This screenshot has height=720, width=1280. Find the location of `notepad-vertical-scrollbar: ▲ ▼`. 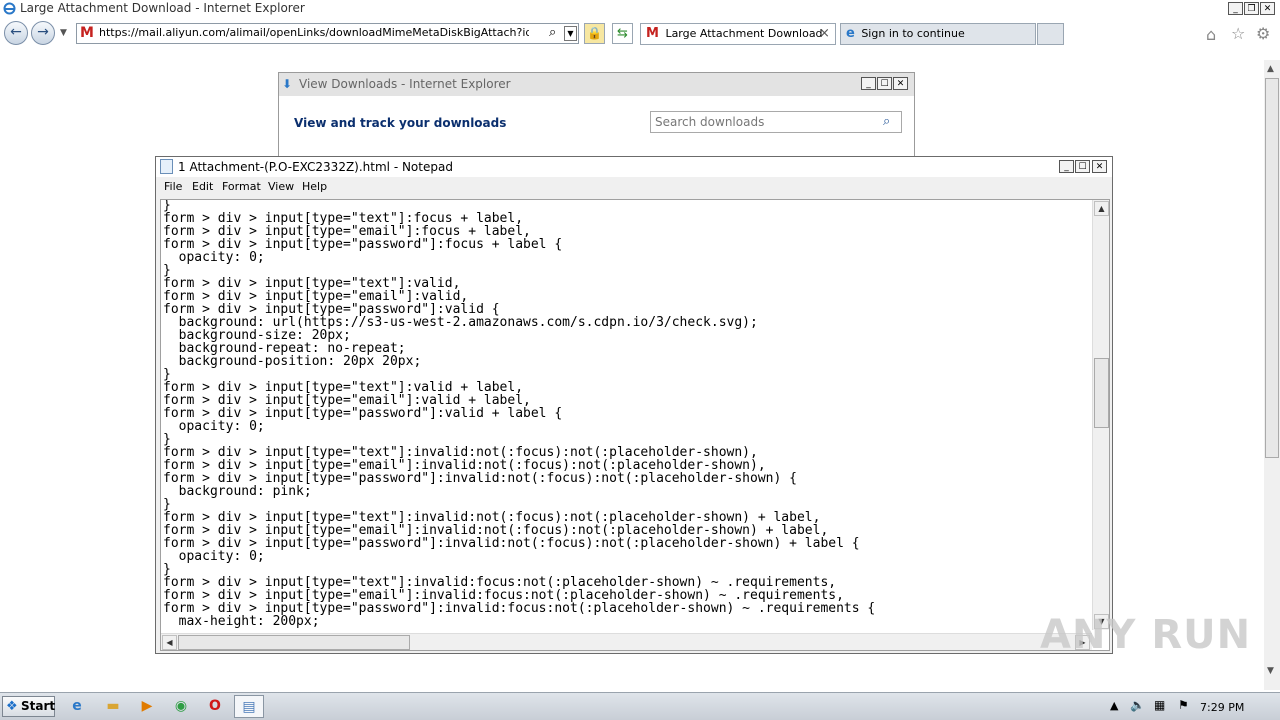

notepad-vertical-scrollbar: ▲ ▼ is located at coordinates (1100, 415).